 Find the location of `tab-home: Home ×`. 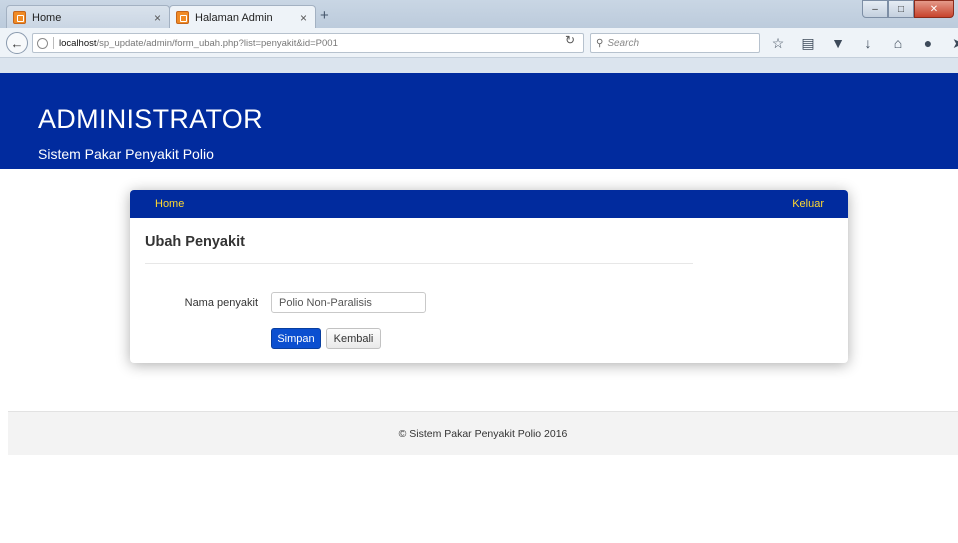

tab-home: Home × is located at coordinates (88, 17).